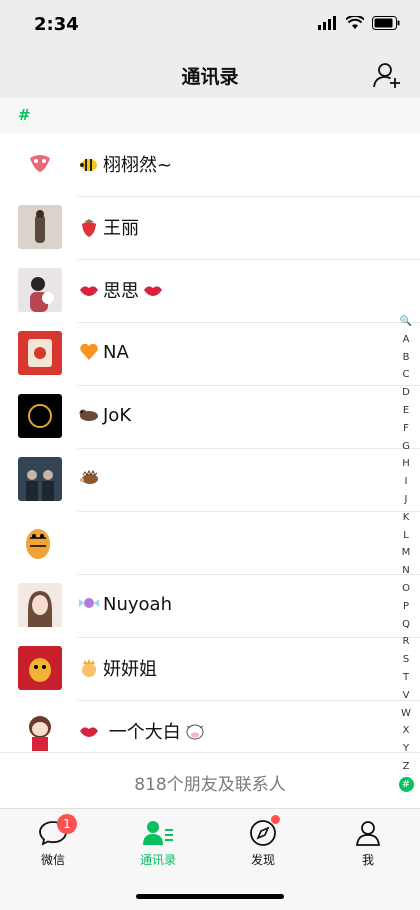 Image resolution: width=420 pixels, height=910 pixels. I want to click on home-indicator, so click(210, 896).